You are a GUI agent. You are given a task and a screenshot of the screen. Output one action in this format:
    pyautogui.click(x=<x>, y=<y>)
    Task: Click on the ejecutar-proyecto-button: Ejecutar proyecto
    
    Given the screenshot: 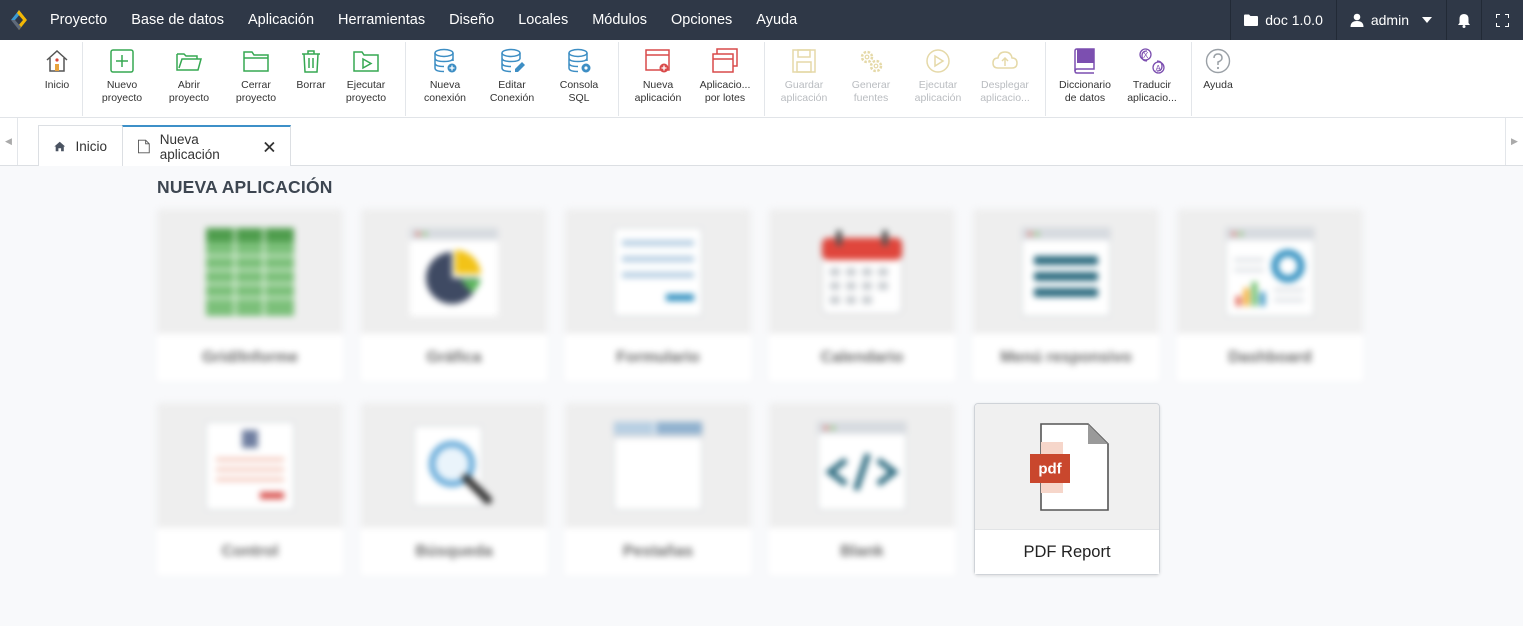 What is the action you would take?
    pyautogui.click(x=366, y=76)
    